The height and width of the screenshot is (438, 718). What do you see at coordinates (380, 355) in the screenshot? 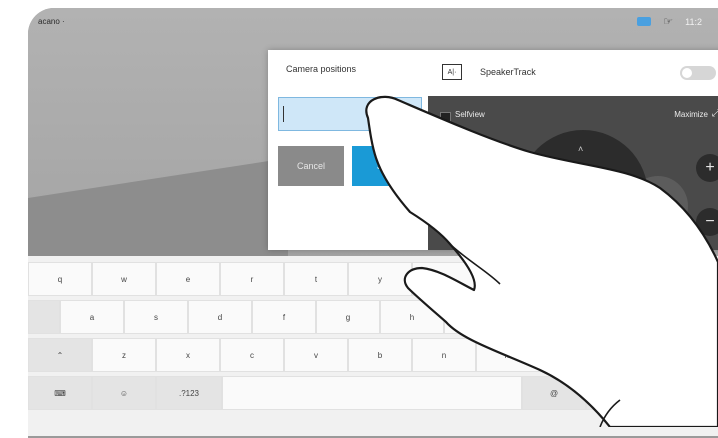
I see `key: b` at bounding box center [380, 355].